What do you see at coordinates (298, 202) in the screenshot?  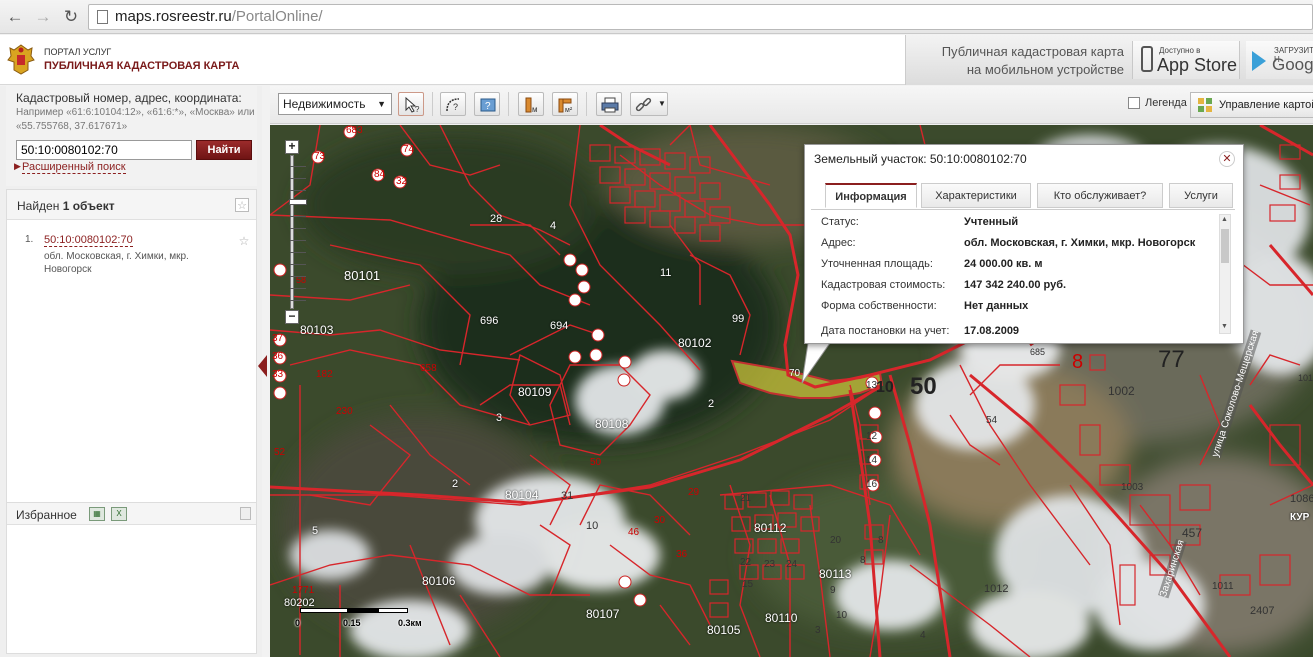 I see `zoom-slider-handle` at bounding box center [298, 202].